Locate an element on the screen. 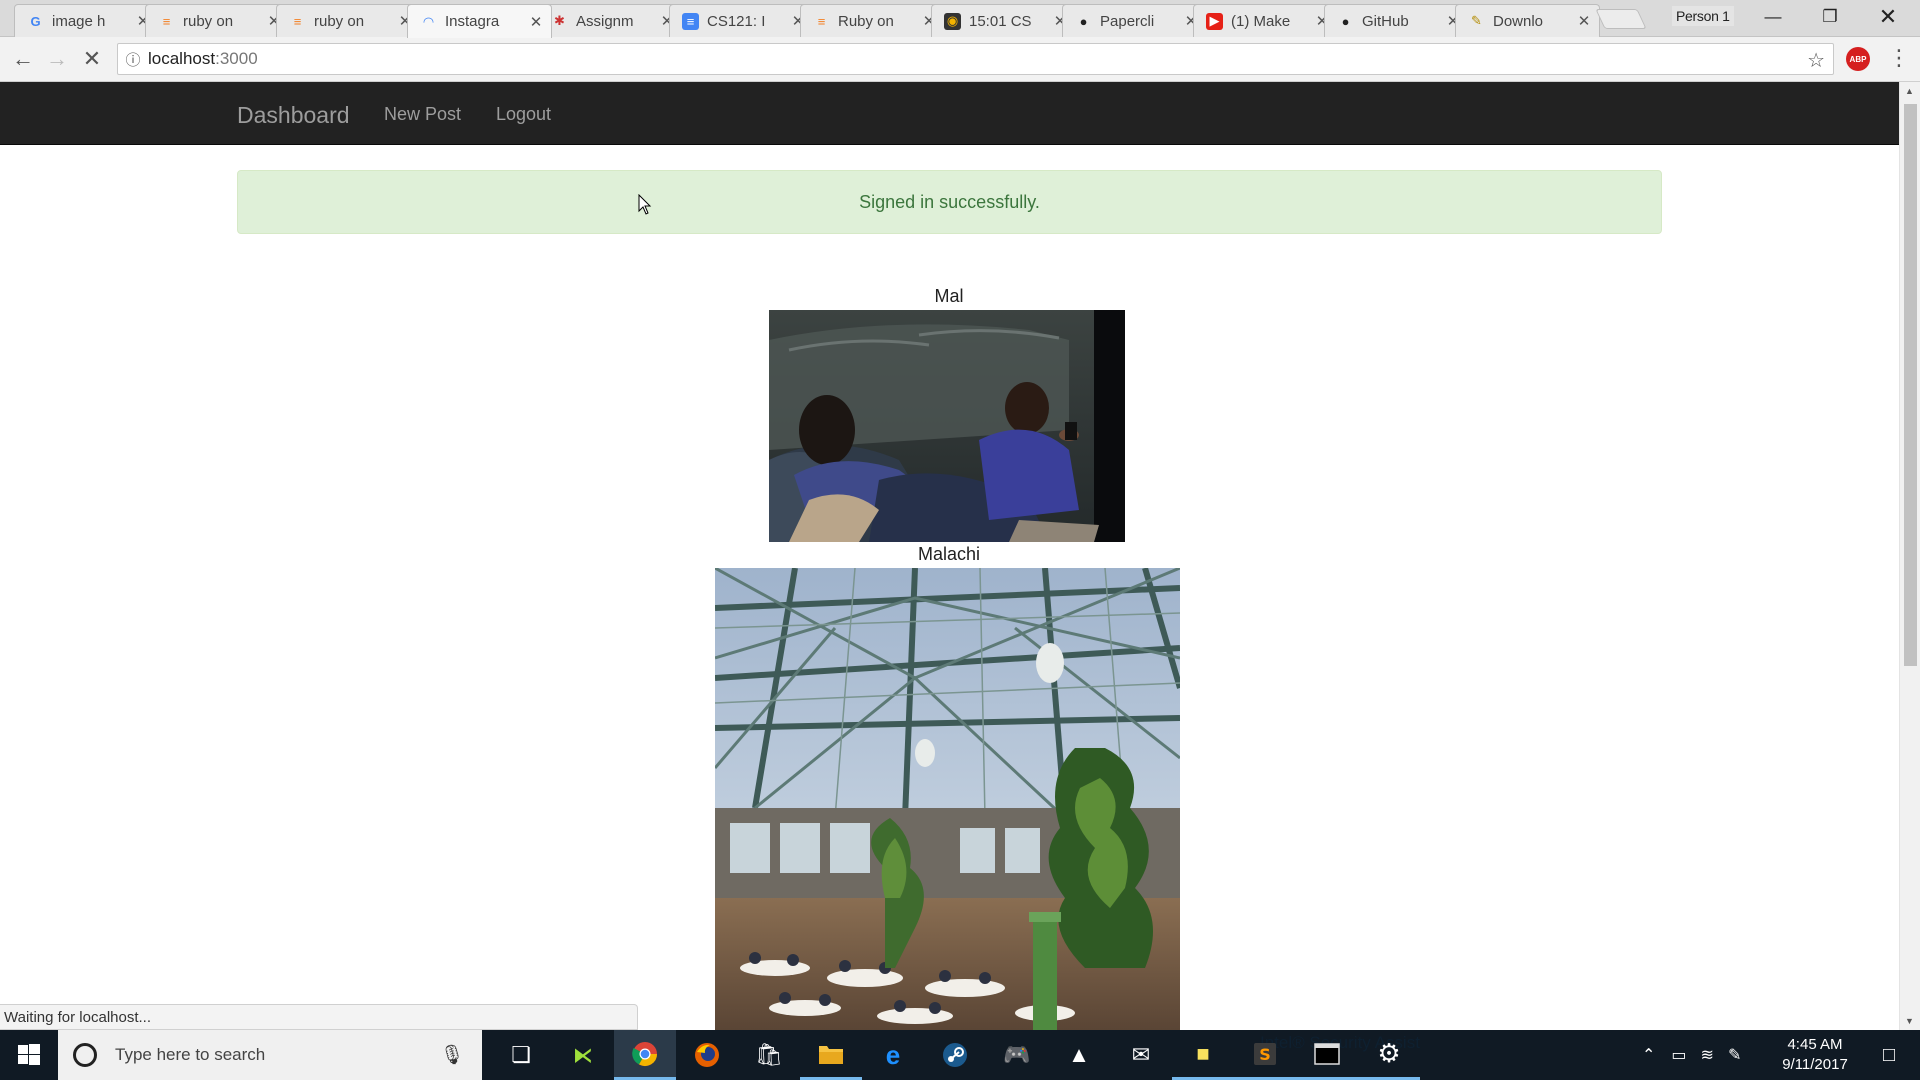  browser-tab: ◉ 15:01 CS ✕ is located at coordinates (1003, 20).